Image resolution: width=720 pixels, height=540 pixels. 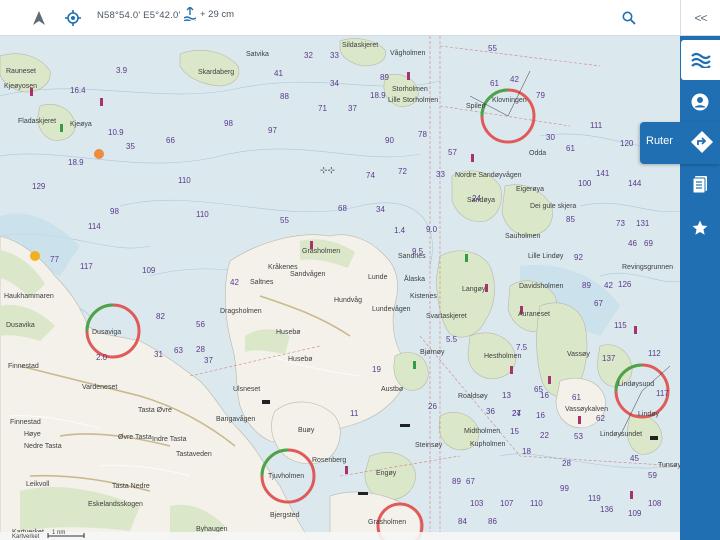 I want to click on svg-text: Høye, so click(x=32, y=434).